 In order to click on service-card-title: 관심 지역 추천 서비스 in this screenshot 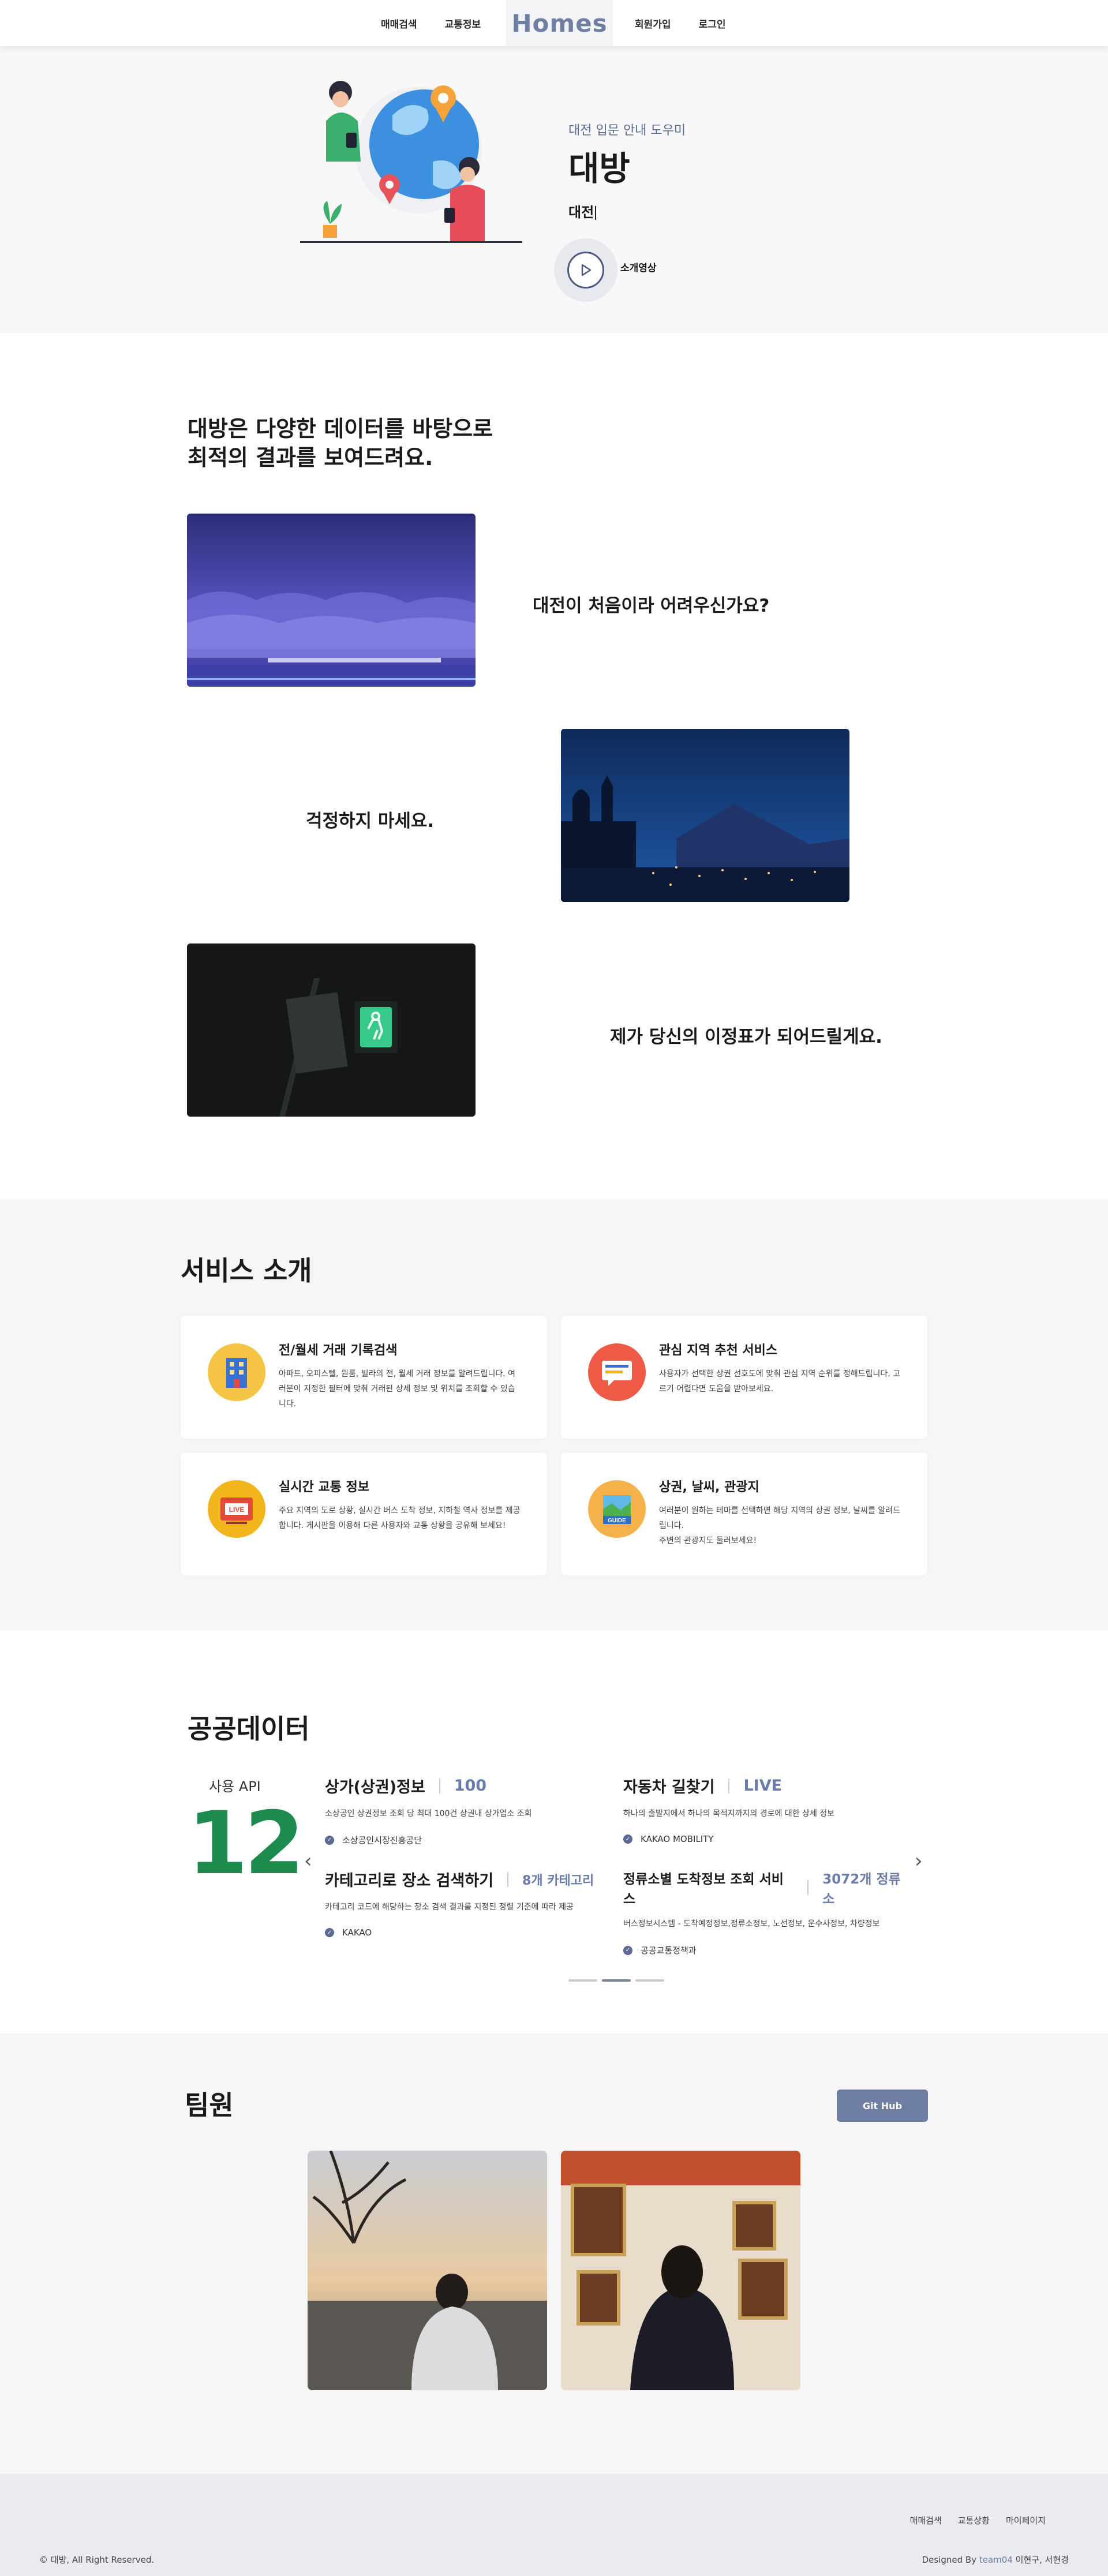, I will do `click(718, 1350)`.